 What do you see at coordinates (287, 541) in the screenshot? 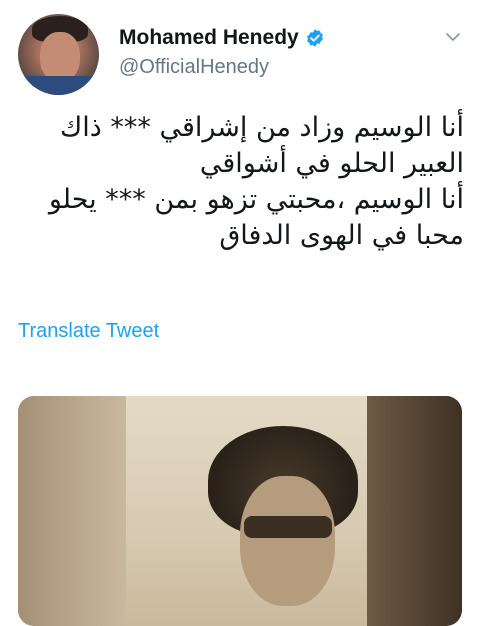
I see `photo-face` at bounding box center [287, 541].